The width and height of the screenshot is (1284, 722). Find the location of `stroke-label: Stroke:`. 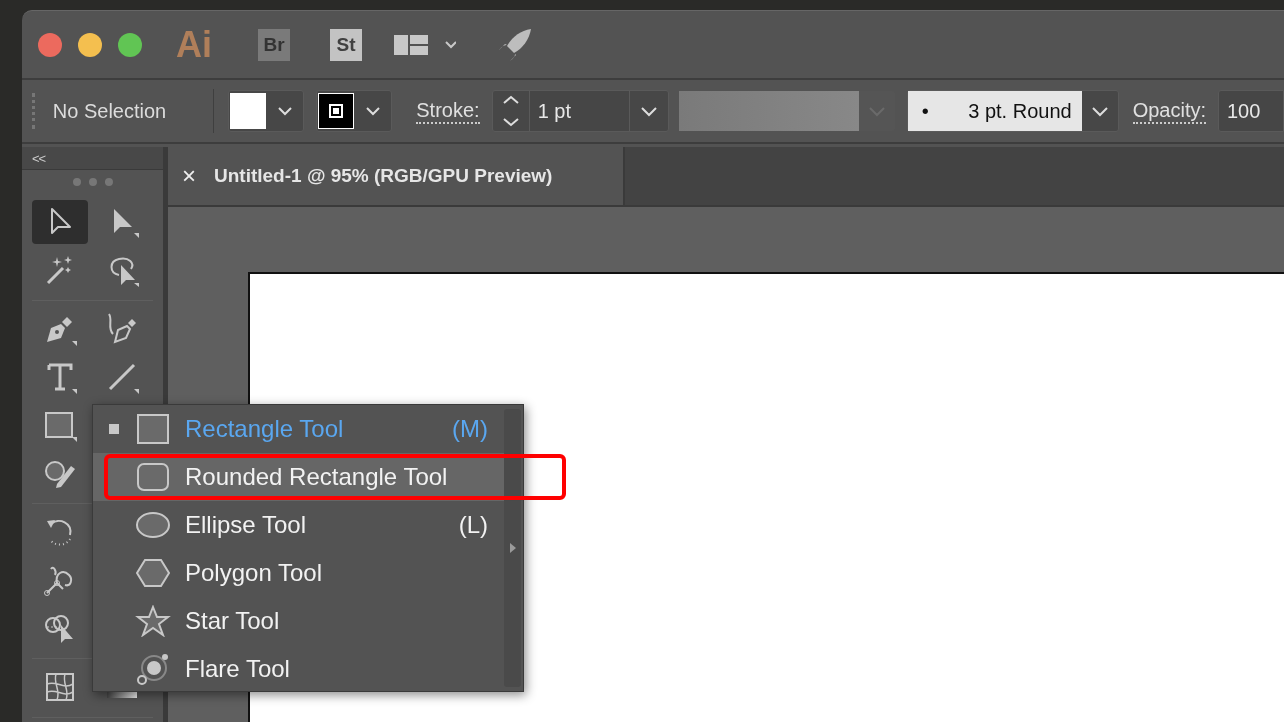

stroke-label: Stroke: is located at coordinates (448, 111).